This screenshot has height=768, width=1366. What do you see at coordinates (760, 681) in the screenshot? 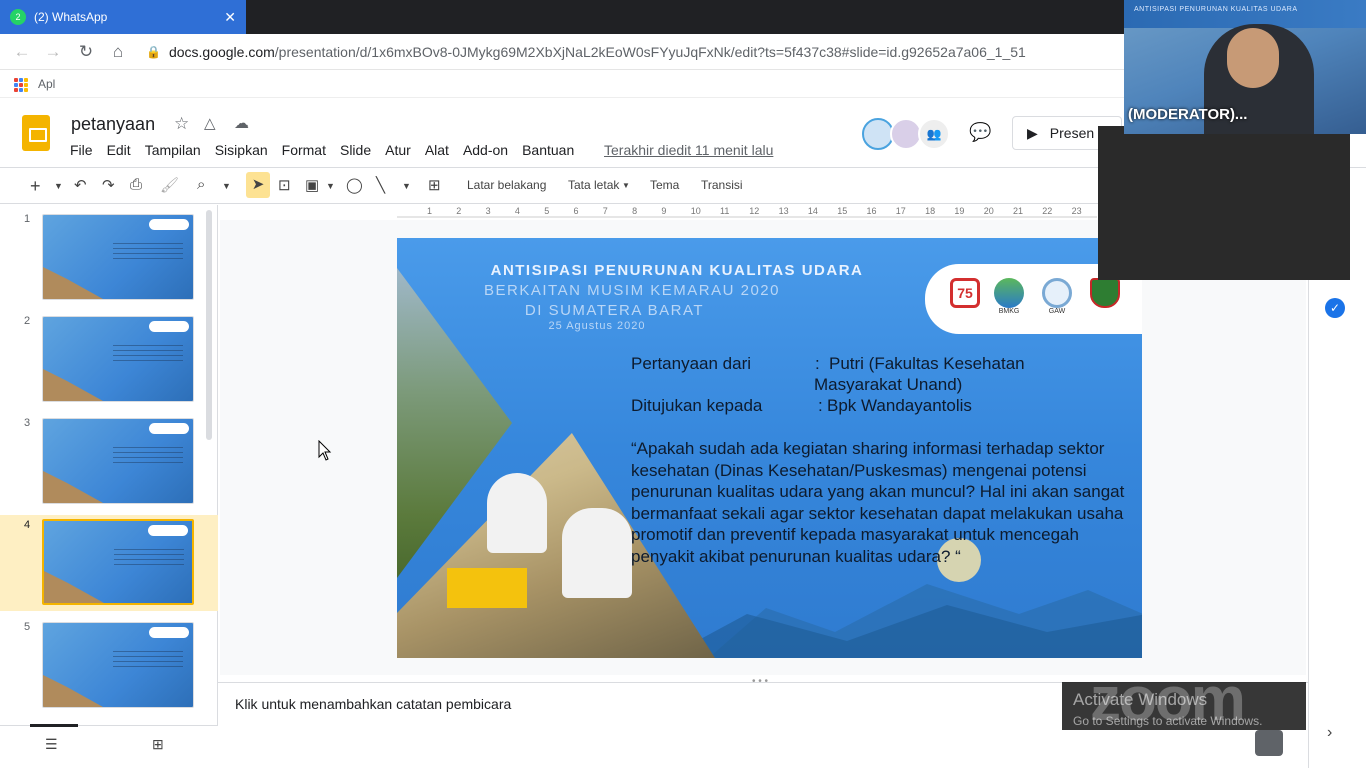
I see `notes-resize-handle: • • •` at bounding box center [760, 681].